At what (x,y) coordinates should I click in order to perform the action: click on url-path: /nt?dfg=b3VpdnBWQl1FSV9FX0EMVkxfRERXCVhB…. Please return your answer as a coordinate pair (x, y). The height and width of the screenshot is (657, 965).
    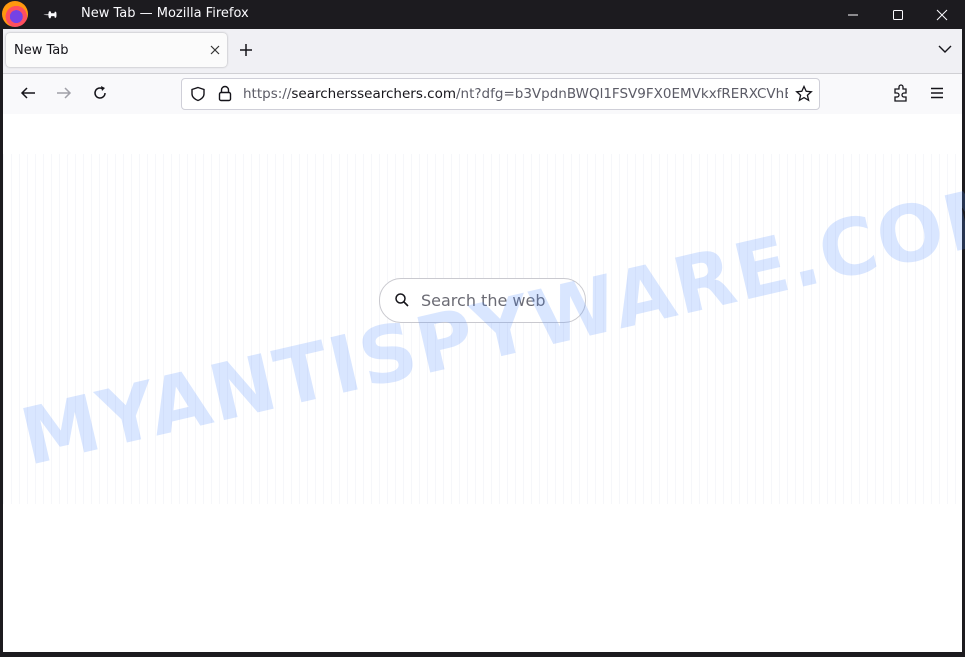
    Looking at the image, I should click on (621, 94).